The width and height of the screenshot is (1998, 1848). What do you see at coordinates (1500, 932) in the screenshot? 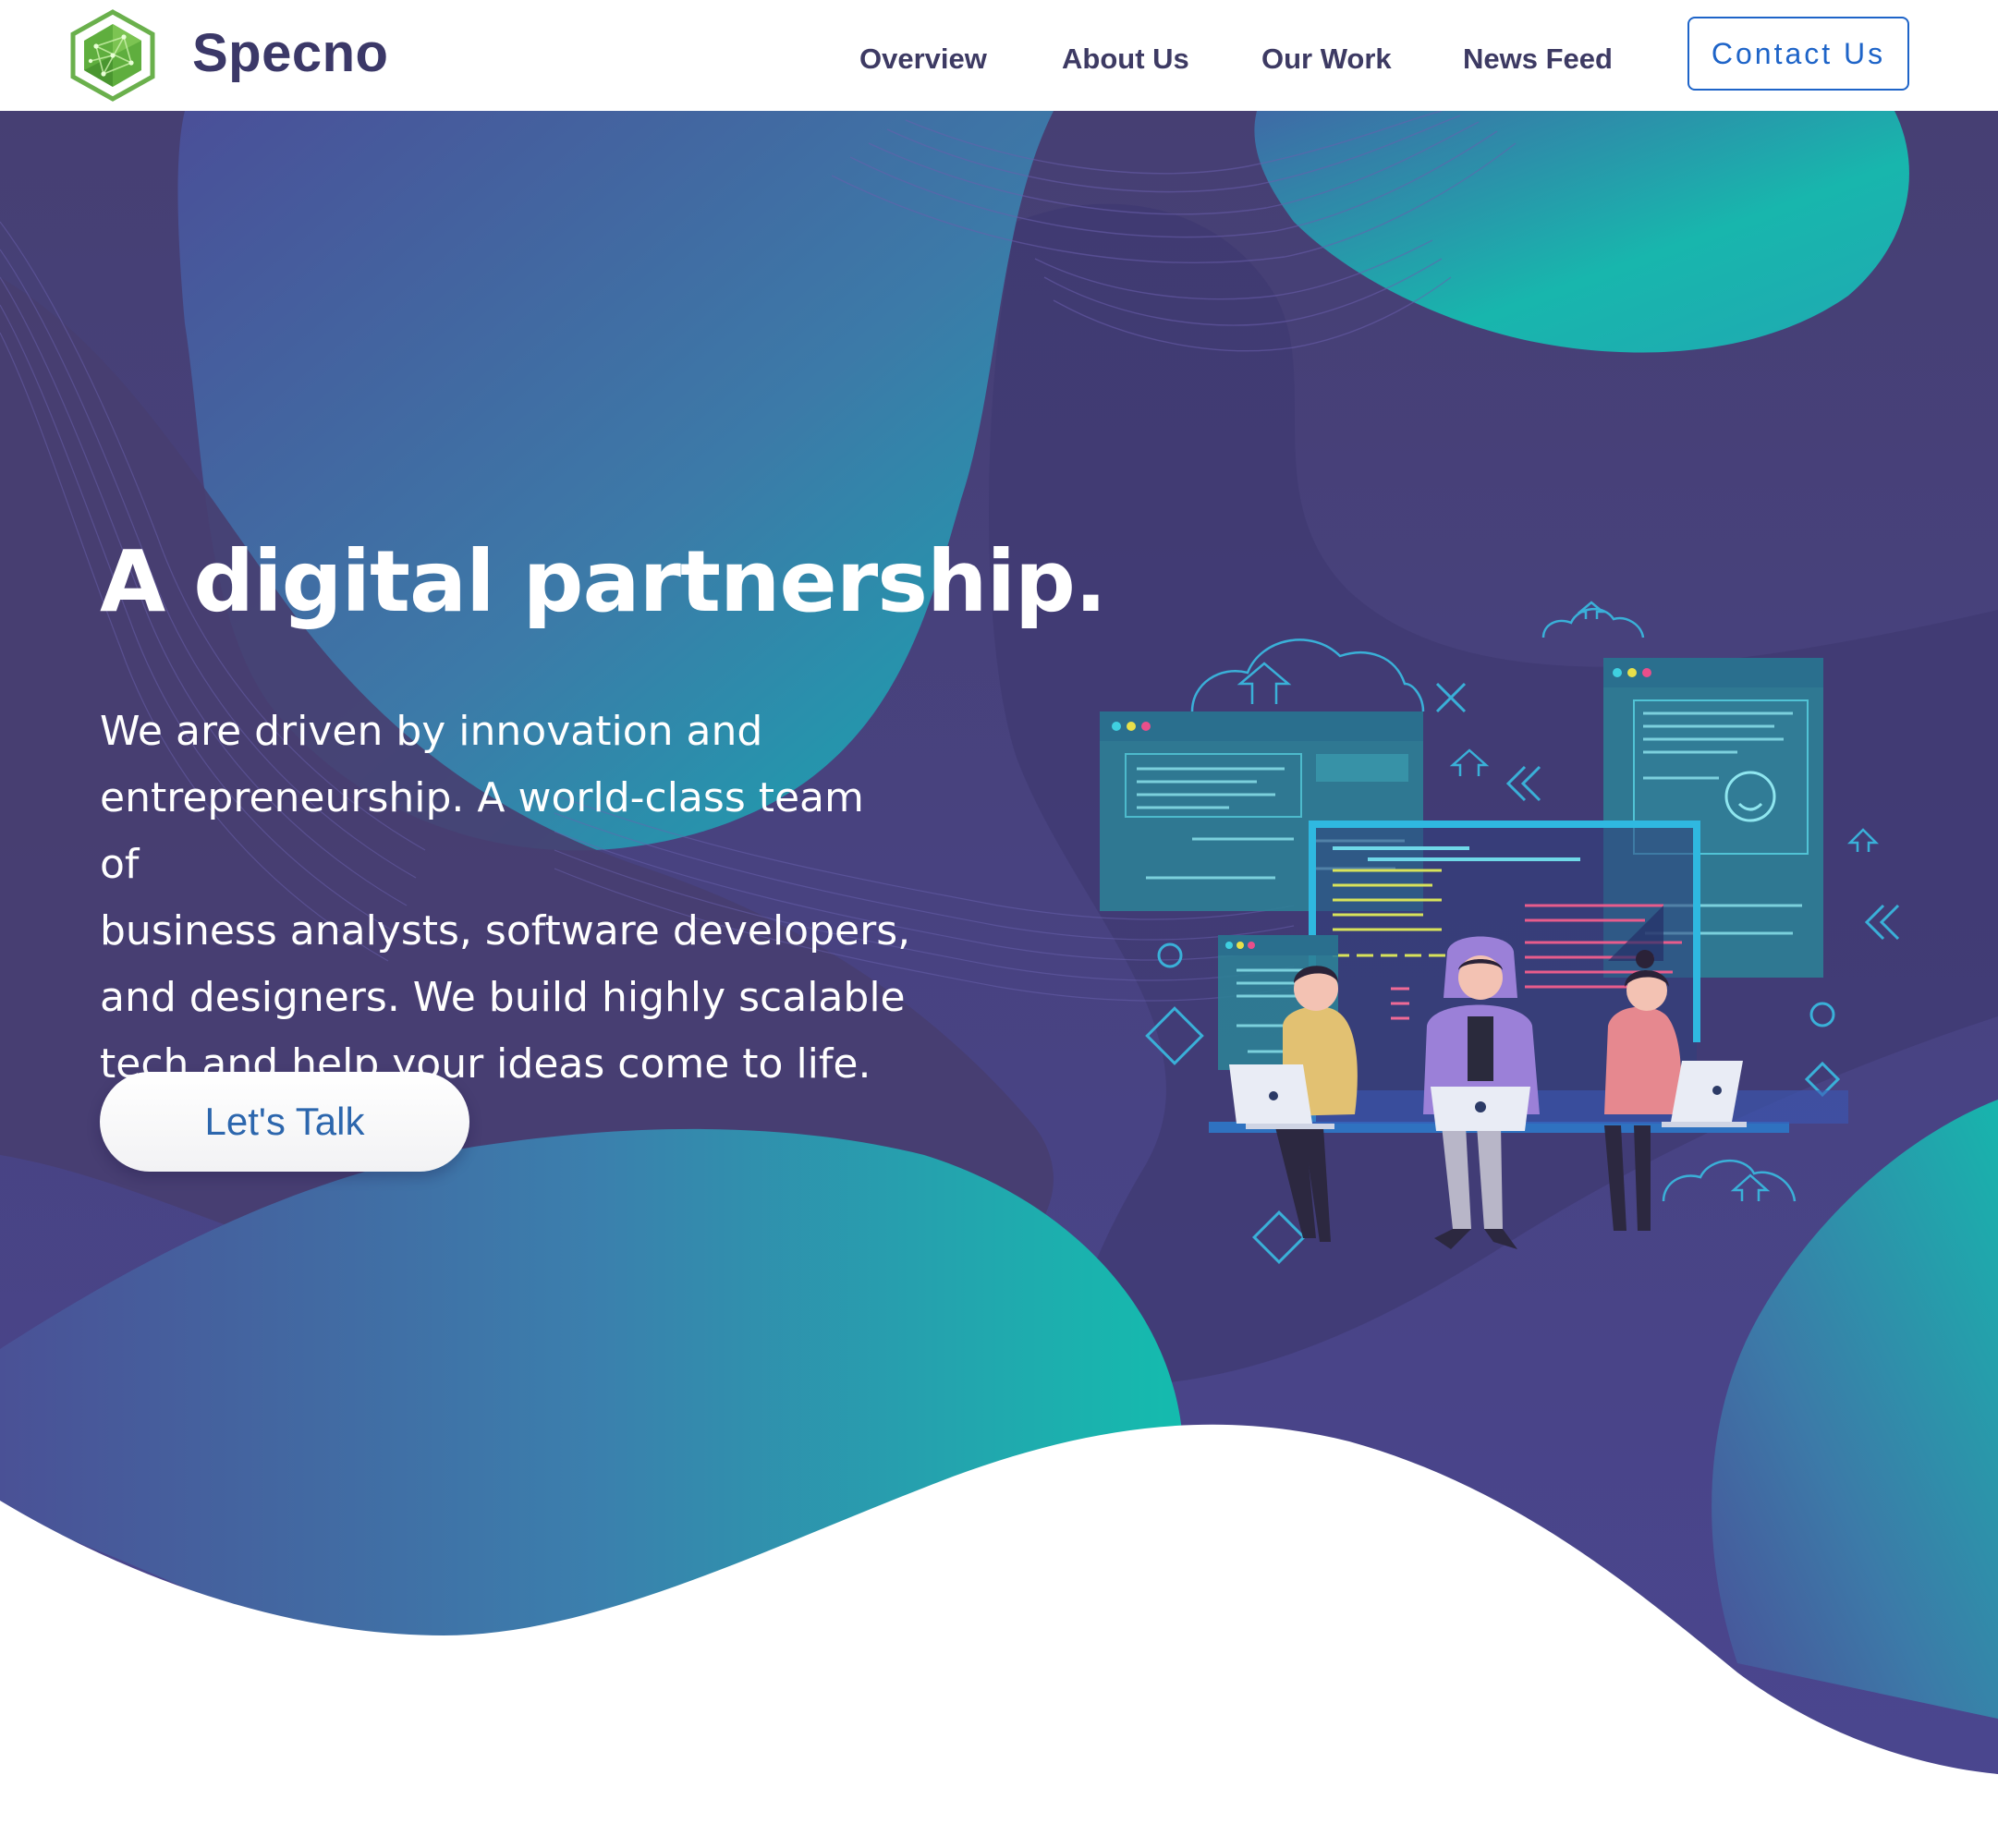
I see `team-coding-illustration` at bounding box center [1500, 932].